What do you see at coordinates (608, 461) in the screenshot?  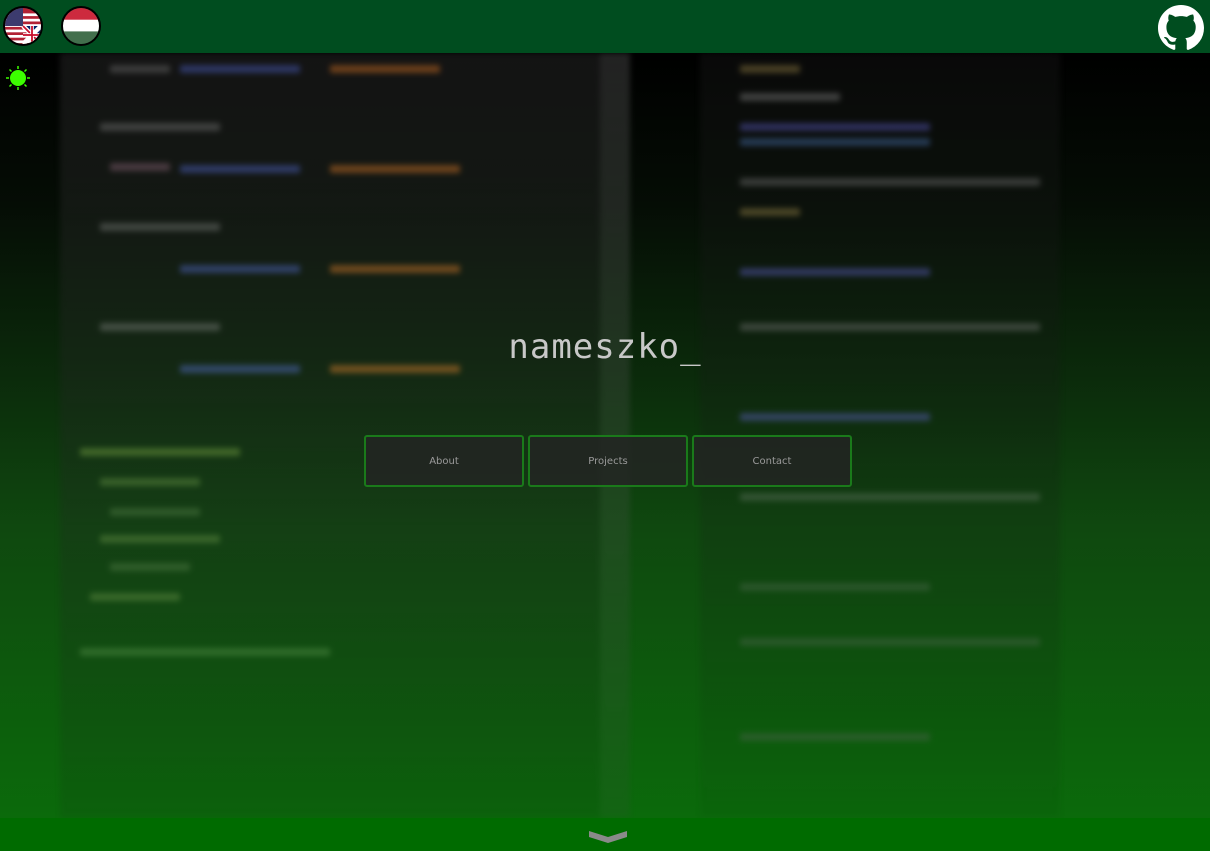 I see `projects-button: Projects` at bounding box center [608, 461].